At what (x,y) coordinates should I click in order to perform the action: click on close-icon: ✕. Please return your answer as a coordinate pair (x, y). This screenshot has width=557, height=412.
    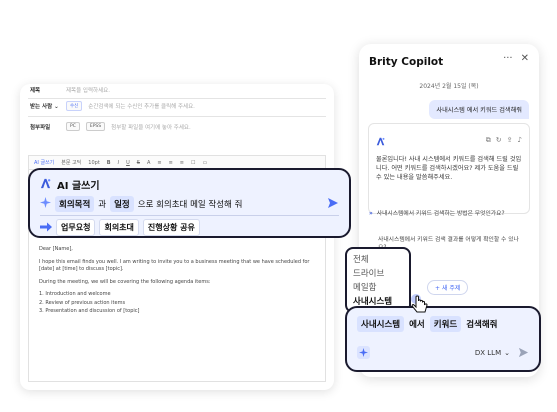
    Looking at the image, I should click on (525, 58).